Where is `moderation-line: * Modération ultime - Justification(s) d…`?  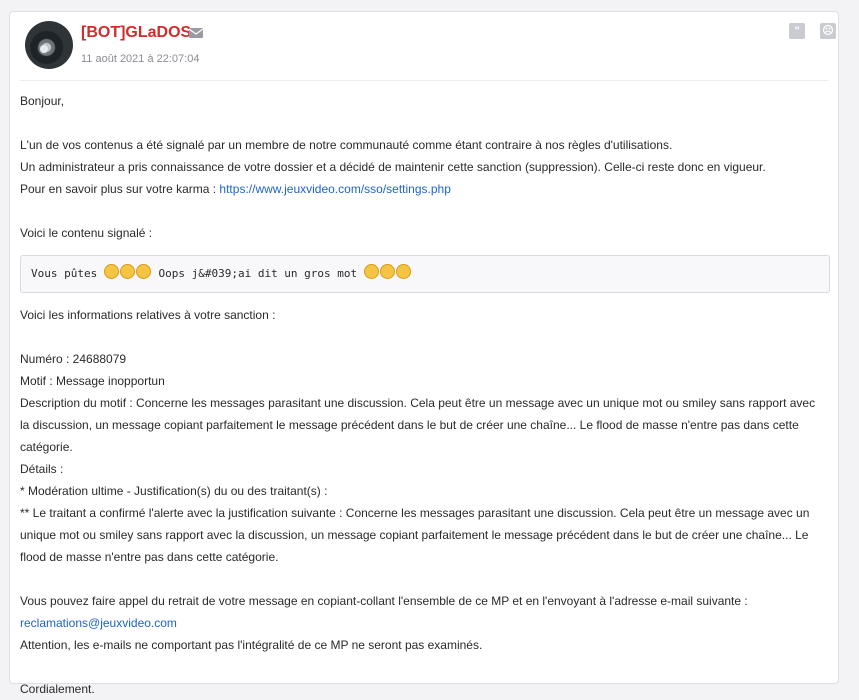
moderation-line: * Modération ultime - Justification(s) d… is located at coordinates (174, 491).